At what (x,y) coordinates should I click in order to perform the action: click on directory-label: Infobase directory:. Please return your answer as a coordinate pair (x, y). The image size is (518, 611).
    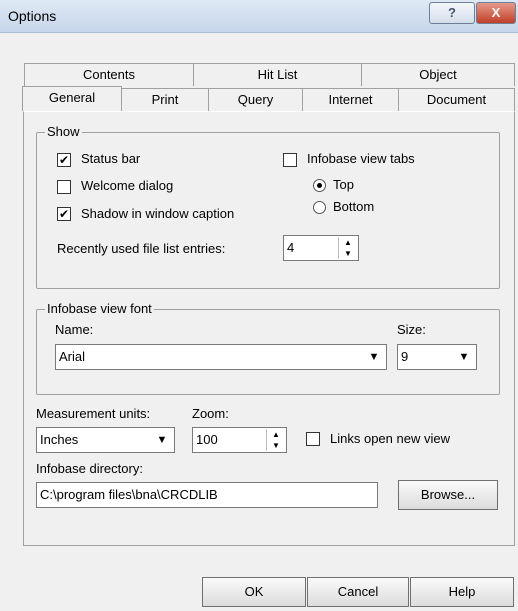
    Looking at the image, I should click on (89, 468).